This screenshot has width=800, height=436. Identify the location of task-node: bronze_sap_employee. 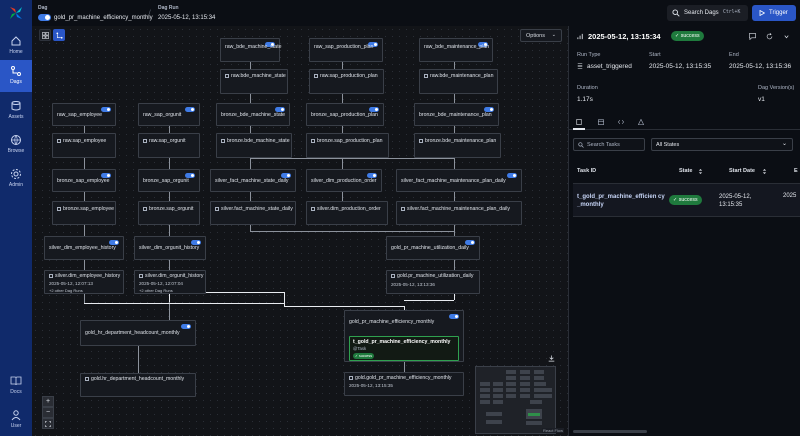
(84, 180).